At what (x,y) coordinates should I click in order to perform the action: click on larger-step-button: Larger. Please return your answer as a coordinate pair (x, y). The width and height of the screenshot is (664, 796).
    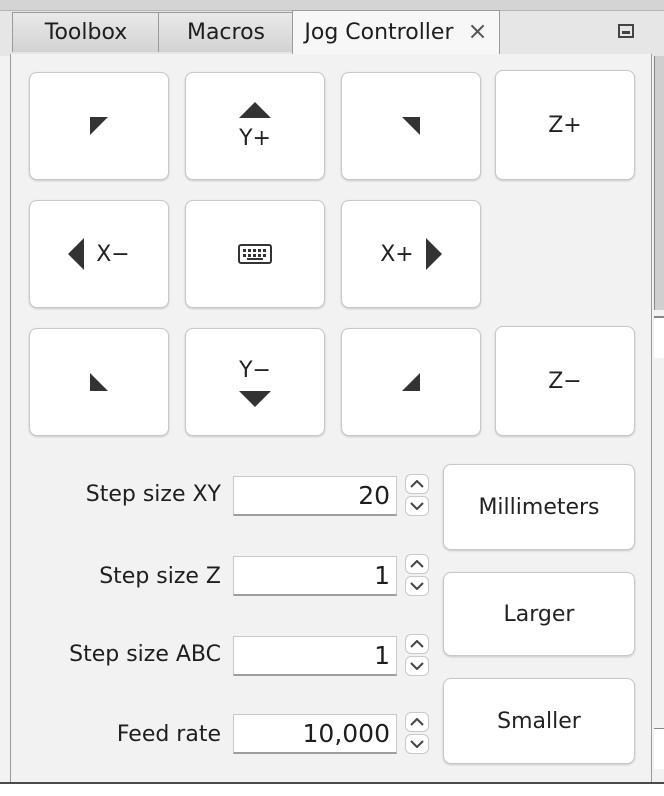
    Looking at the image, I should click on (539, 614).